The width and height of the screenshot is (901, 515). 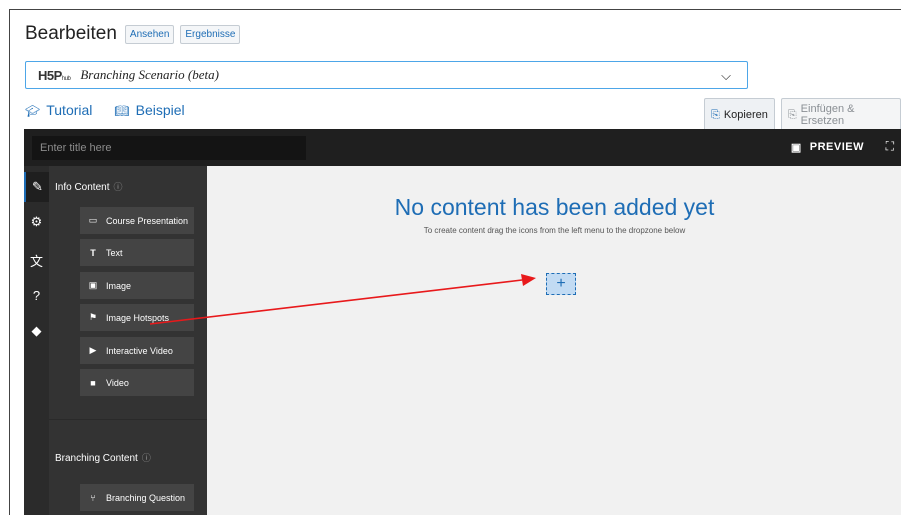 What do you see at coordinates (554, 207) in the screenshot?
I see `empty-state-title: No content has been added yet` at bounding box center [554, 207].